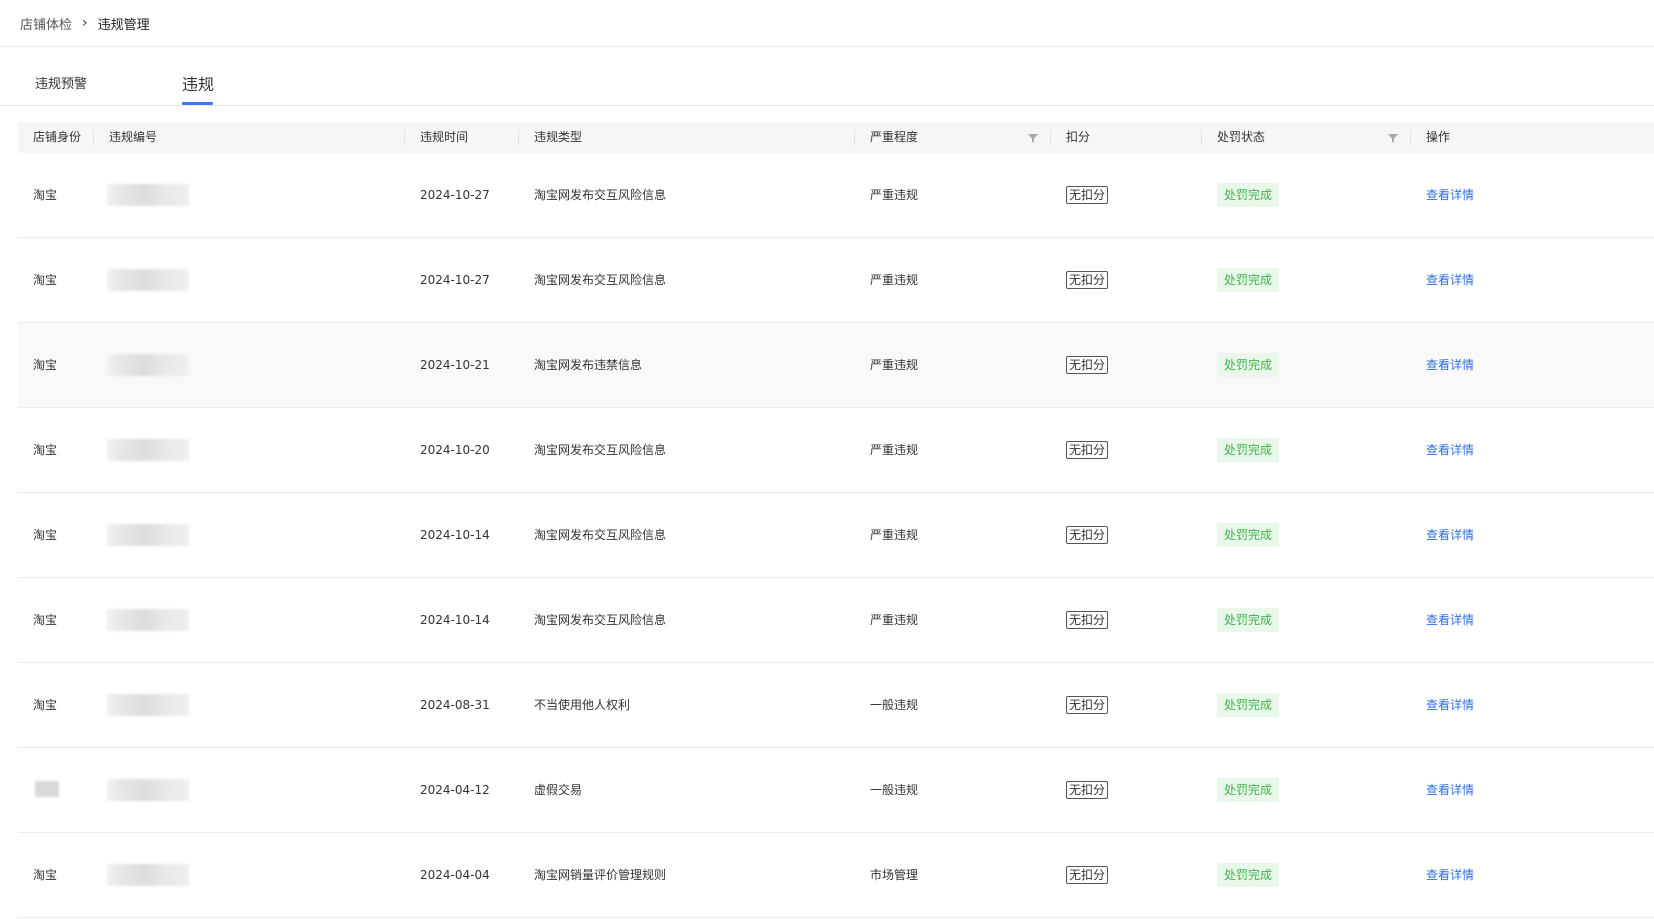  What do you see at coordinates (455, 705) in the screenshot?
I see `violation-time-cell: 2024-08-31` at bounding box center [455, 705].